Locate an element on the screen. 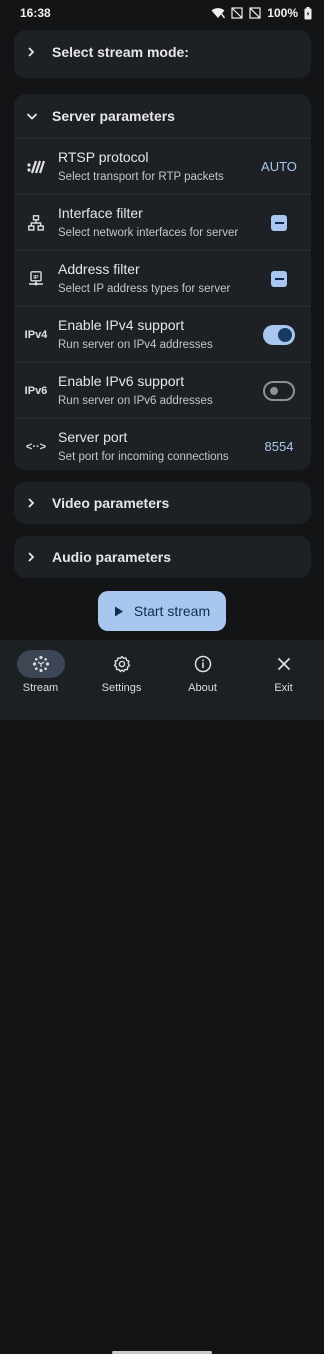 The image size is (324, 1354). status-bar: 16:38 100% is located at coordinates (162, 13).